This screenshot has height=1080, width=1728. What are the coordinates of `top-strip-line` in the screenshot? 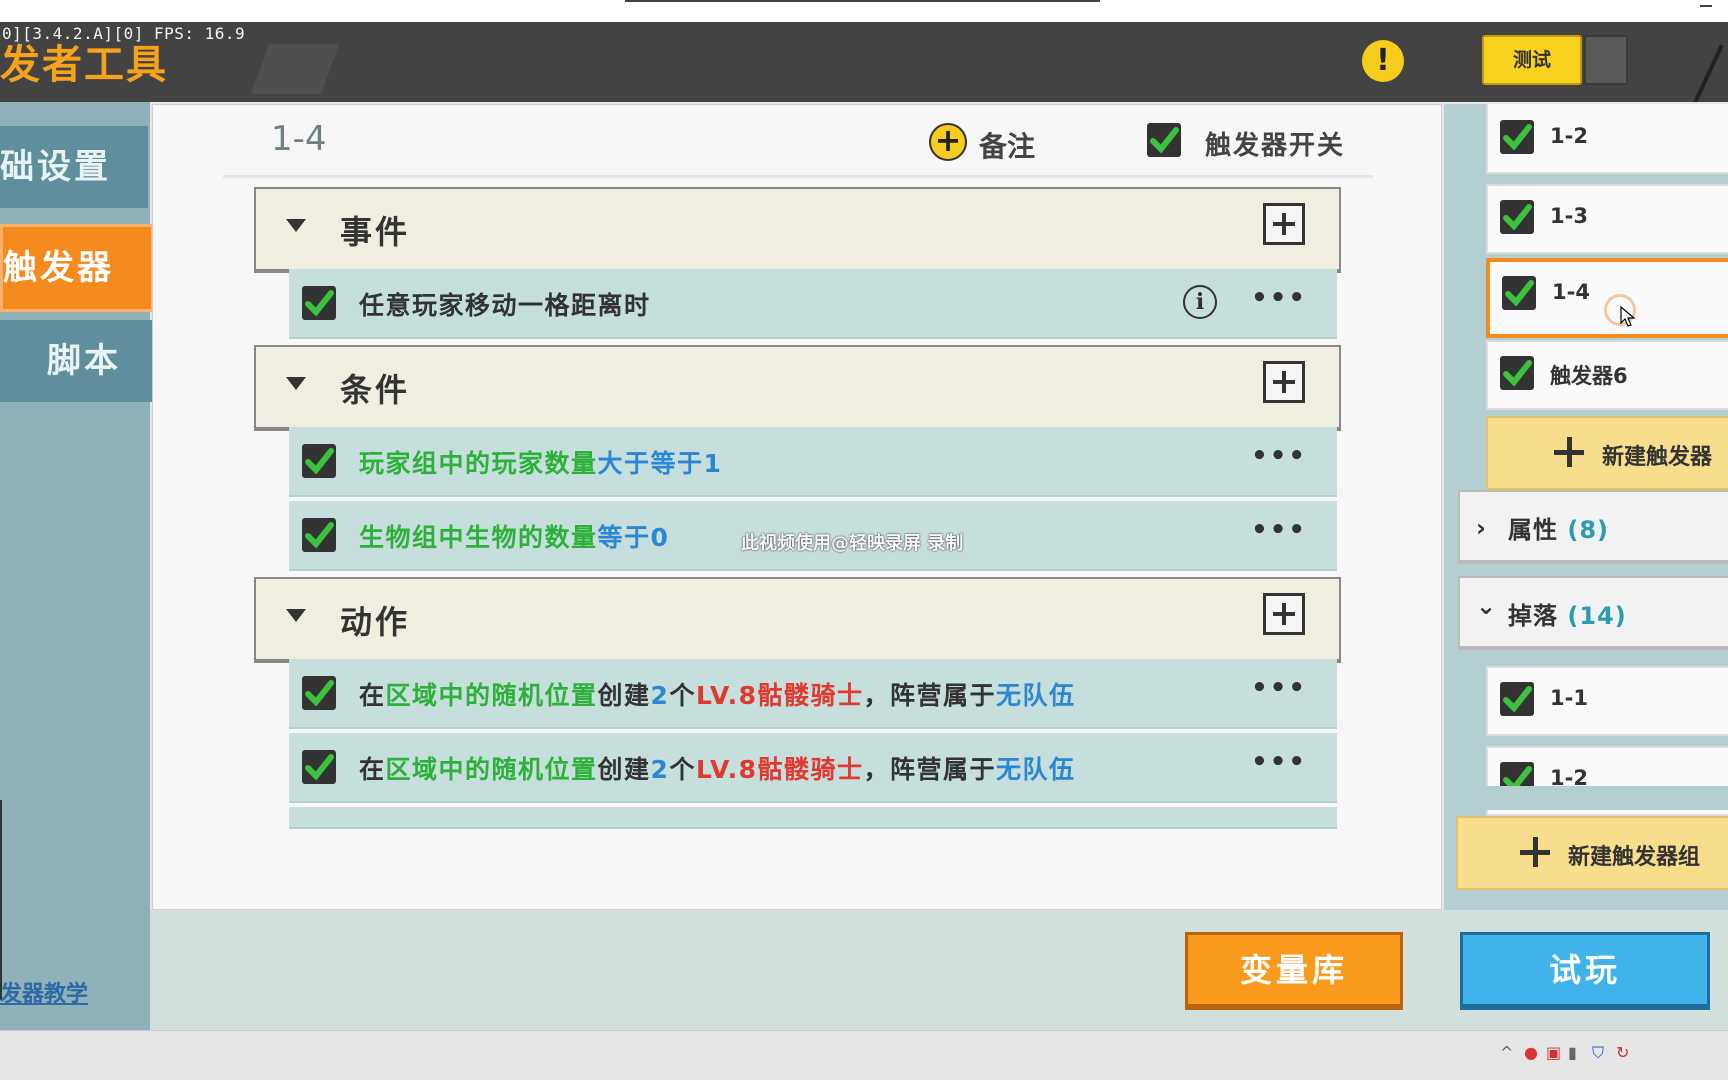 It's located at (862, 1).